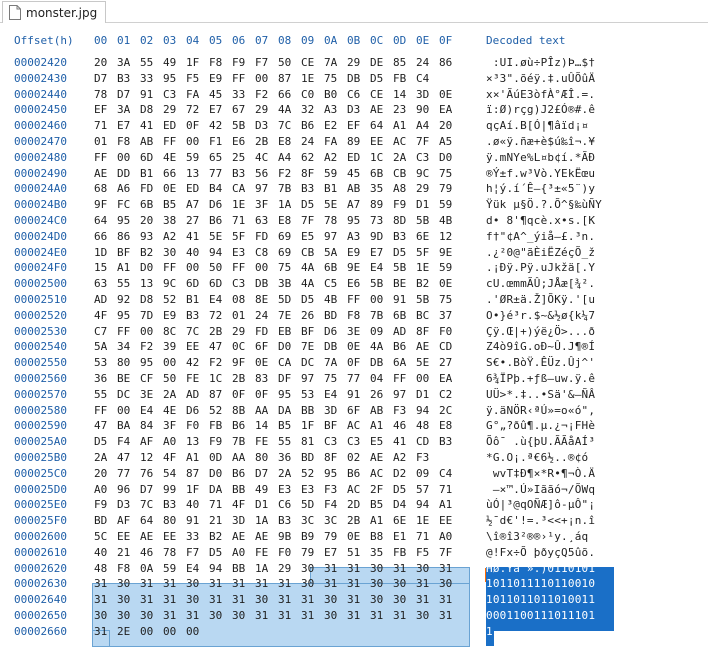 The width and height of the screenshot is (708, 659). I want to click on hex-byte: B1, so click(196, 299).